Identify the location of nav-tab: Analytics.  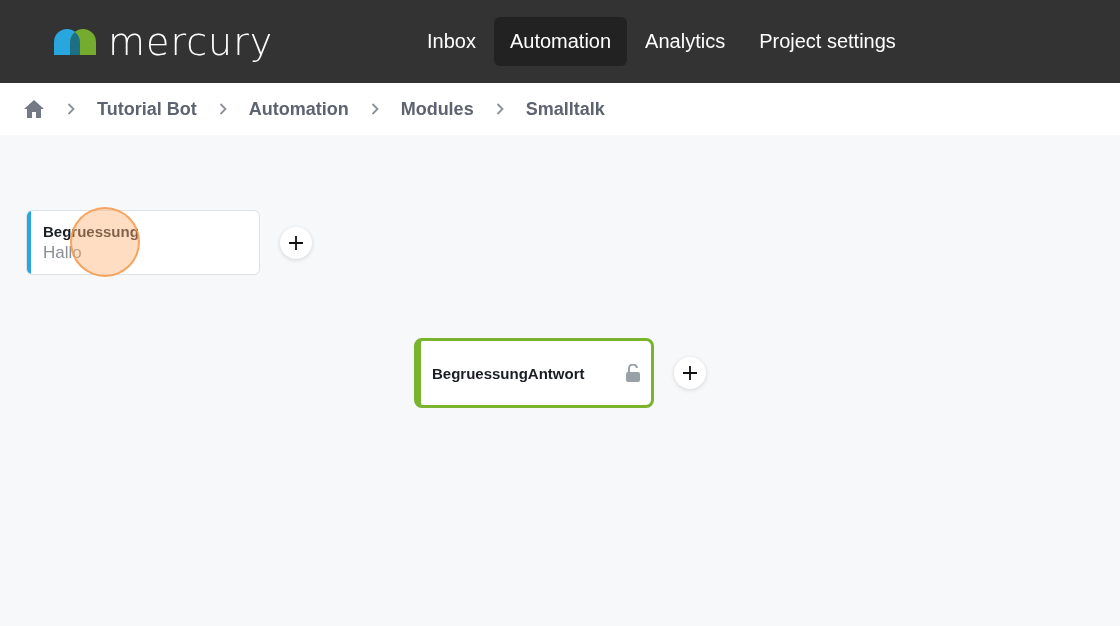
(685, 41).